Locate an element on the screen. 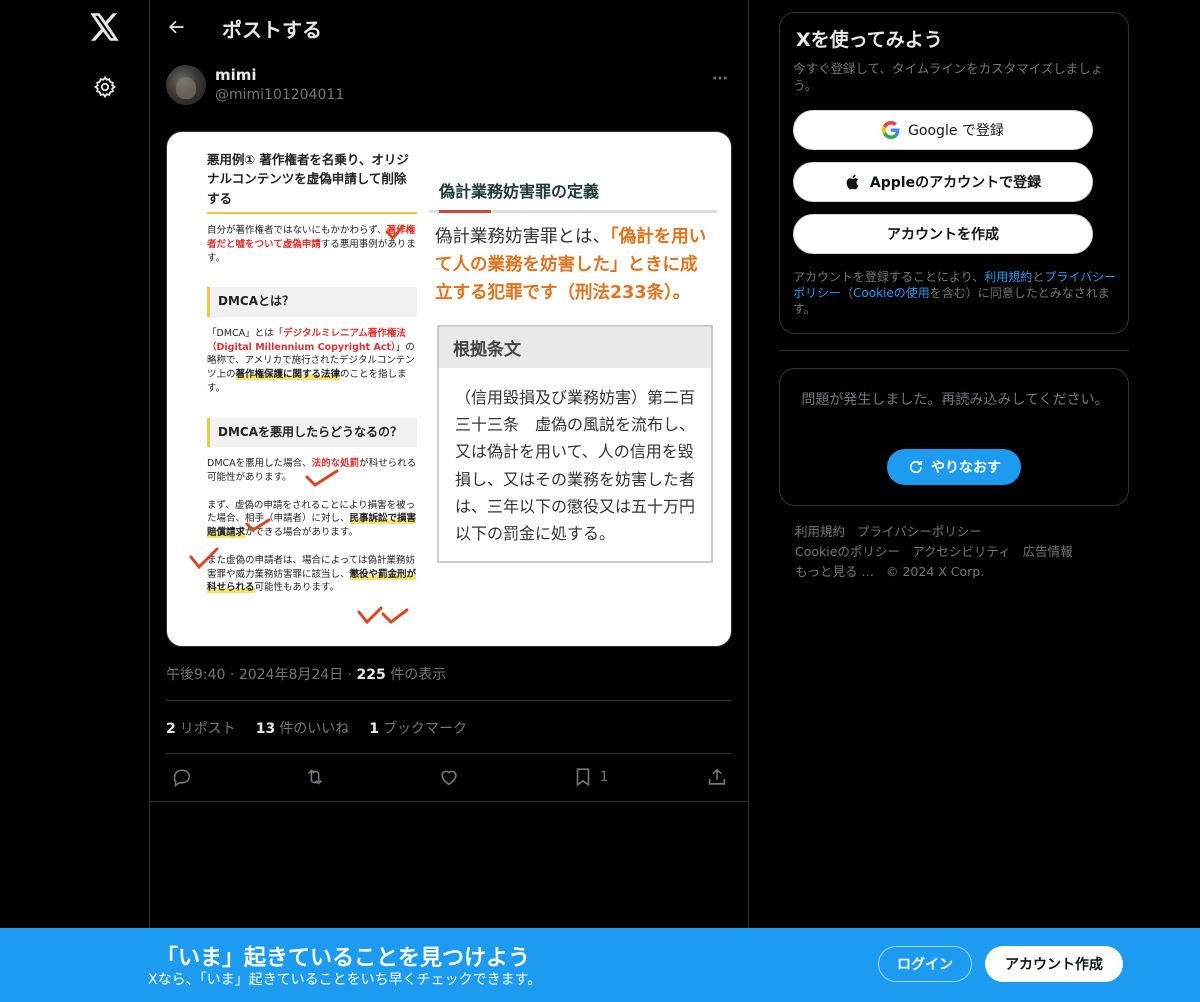  like-button is located at coordinates (449, 777).